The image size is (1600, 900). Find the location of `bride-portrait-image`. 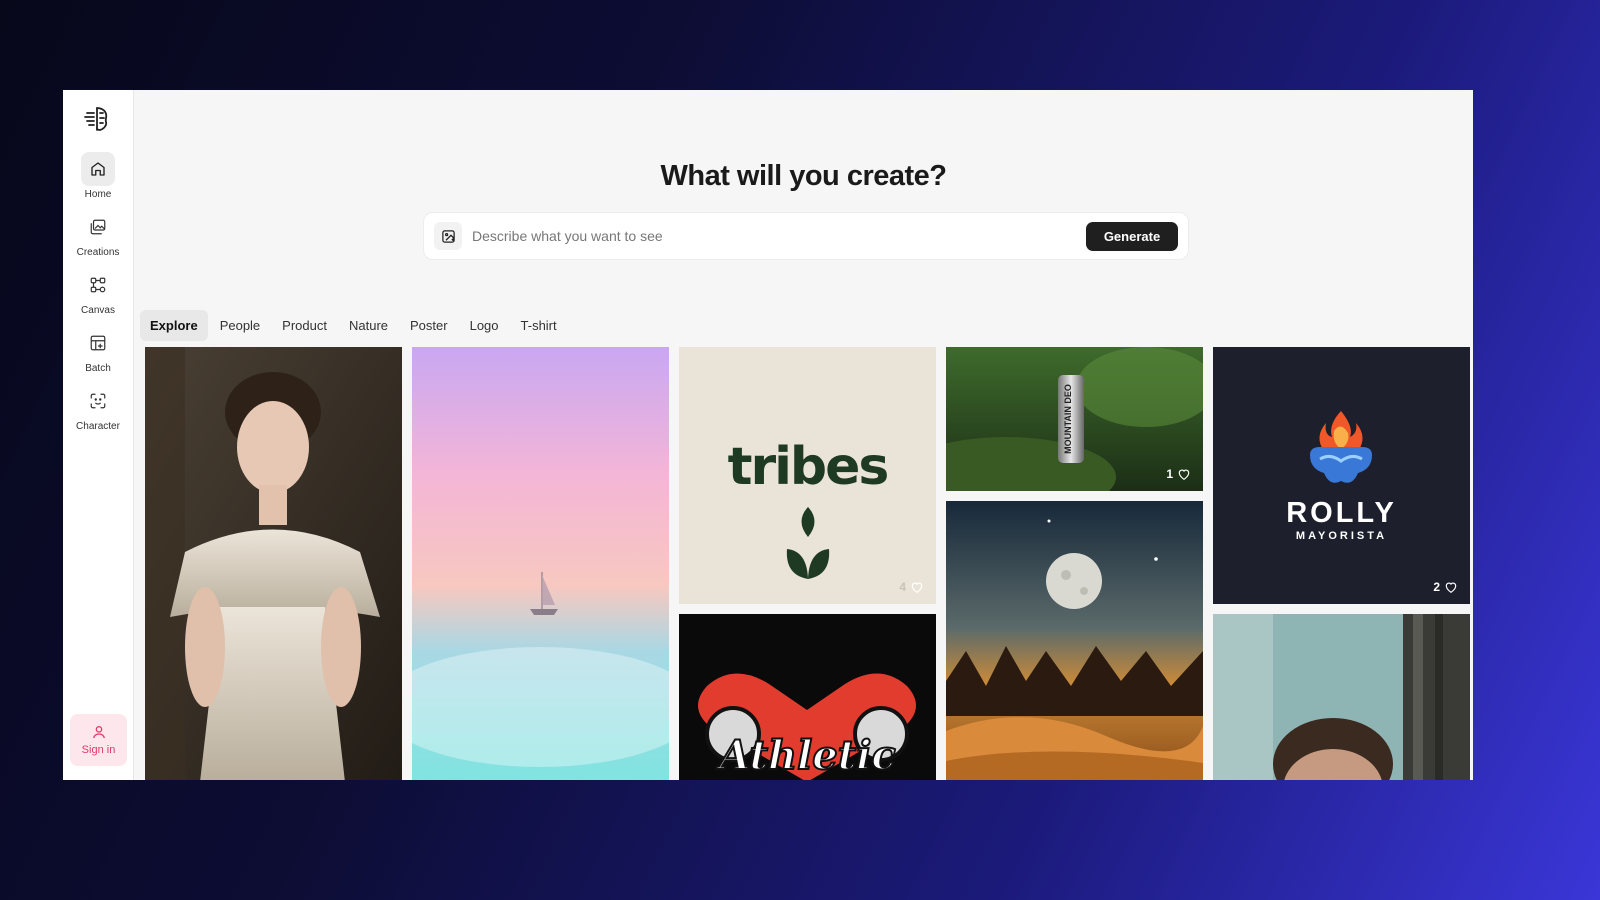

bride-portrait-image is located at coordinates (273, 563).